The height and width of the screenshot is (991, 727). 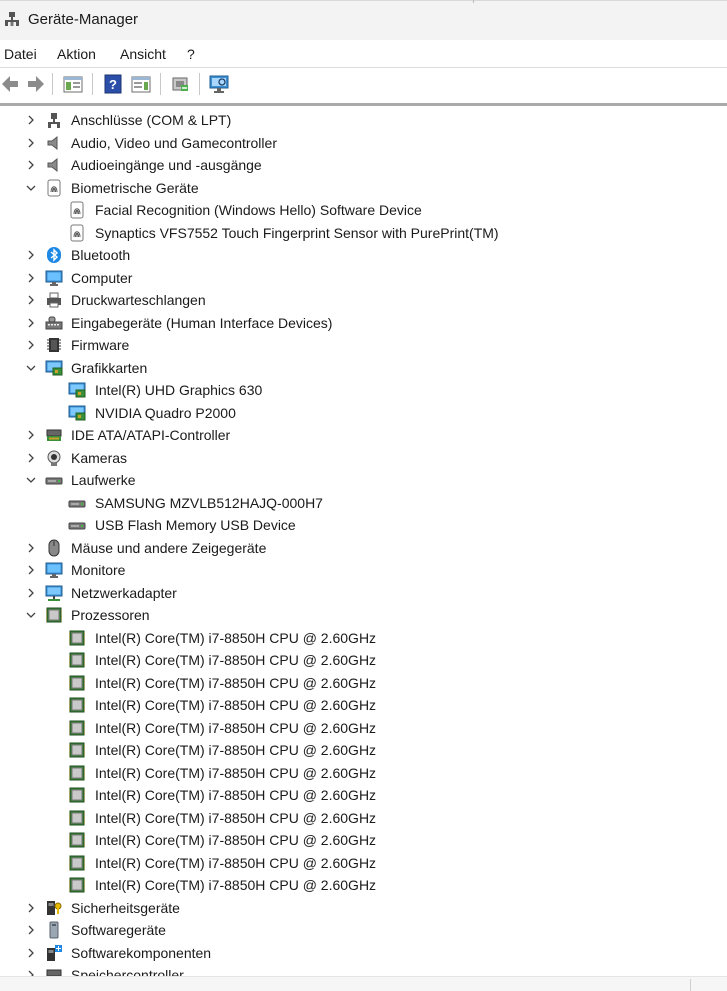 I want to click on tree-category-prozessoren: Prozessoren, so click(x=363, y=615).